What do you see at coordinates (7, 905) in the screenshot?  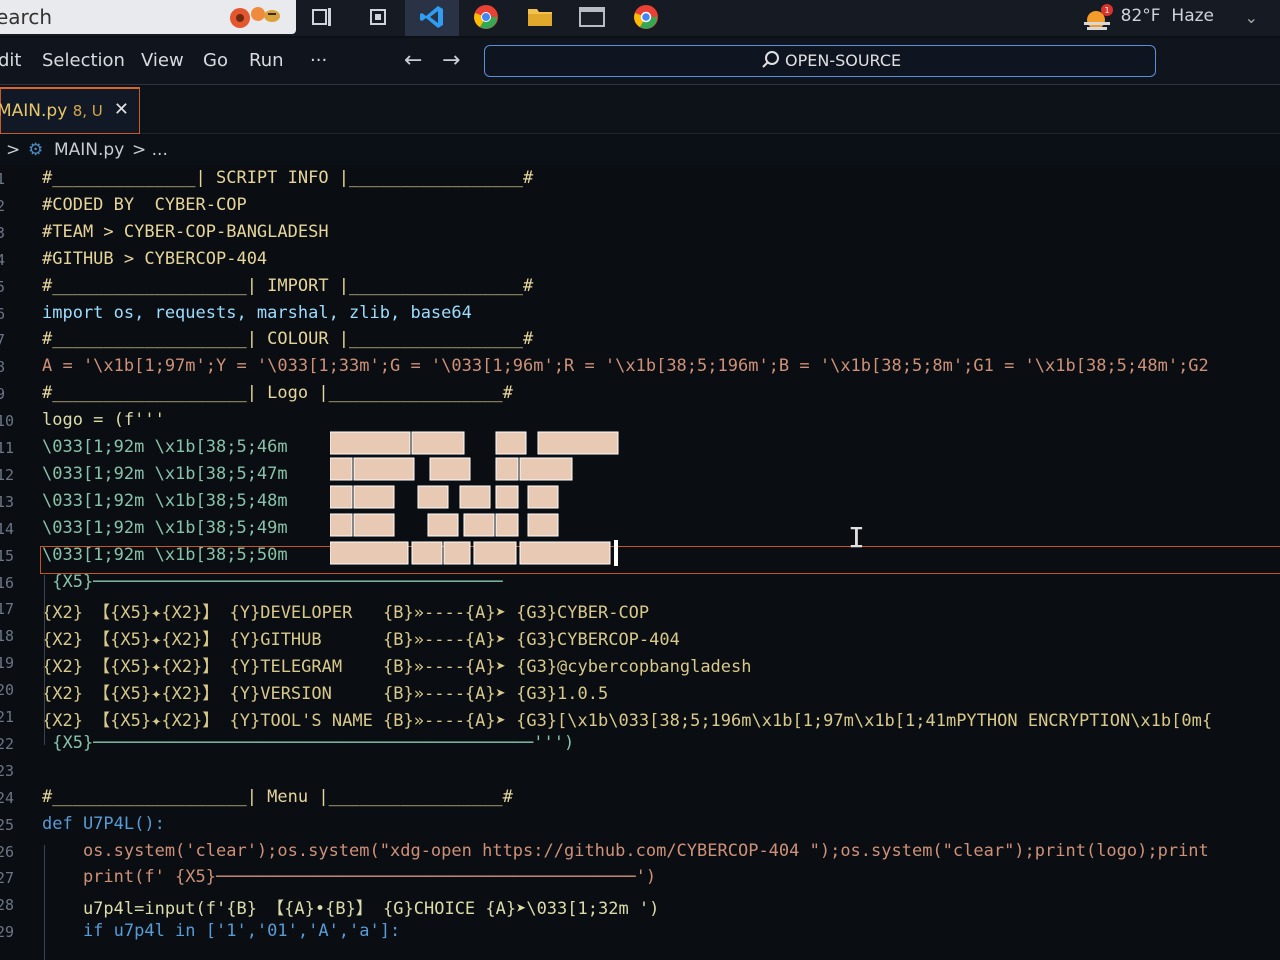 I see `line-number: 28` at bounding box center [7, 905].